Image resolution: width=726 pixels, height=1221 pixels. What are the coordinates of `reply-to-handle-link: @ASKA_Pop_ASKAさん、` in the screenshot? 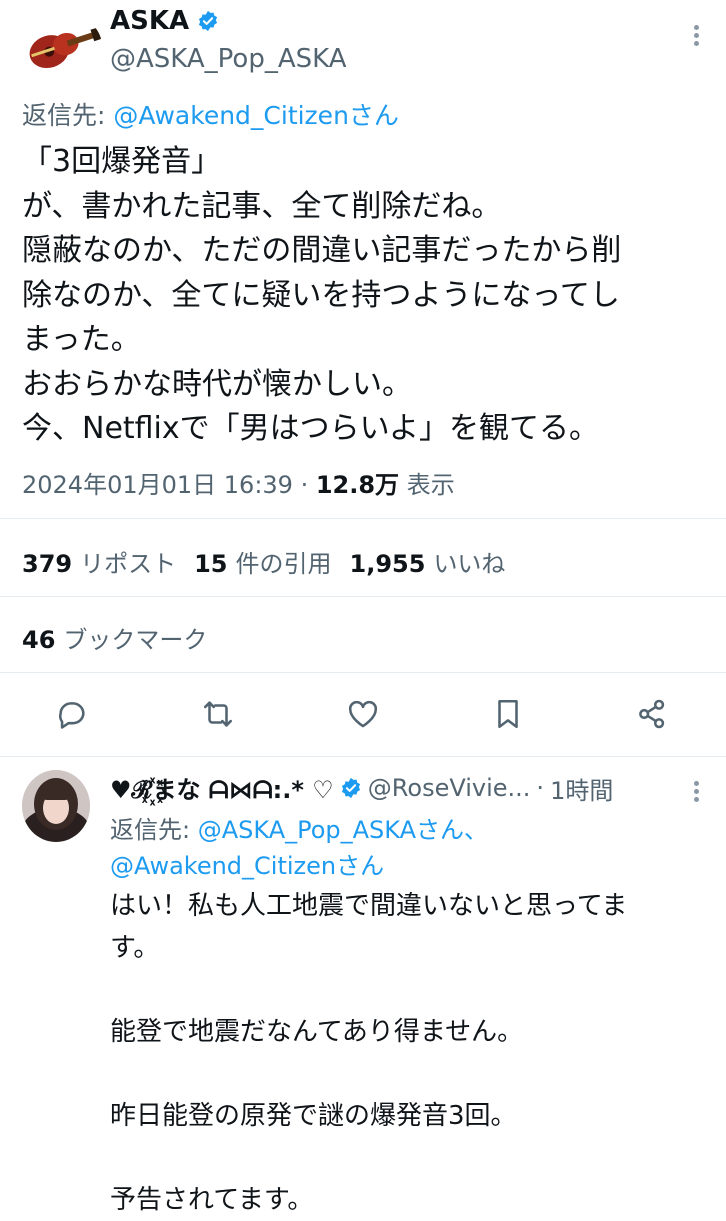 It's located at (343, 830).